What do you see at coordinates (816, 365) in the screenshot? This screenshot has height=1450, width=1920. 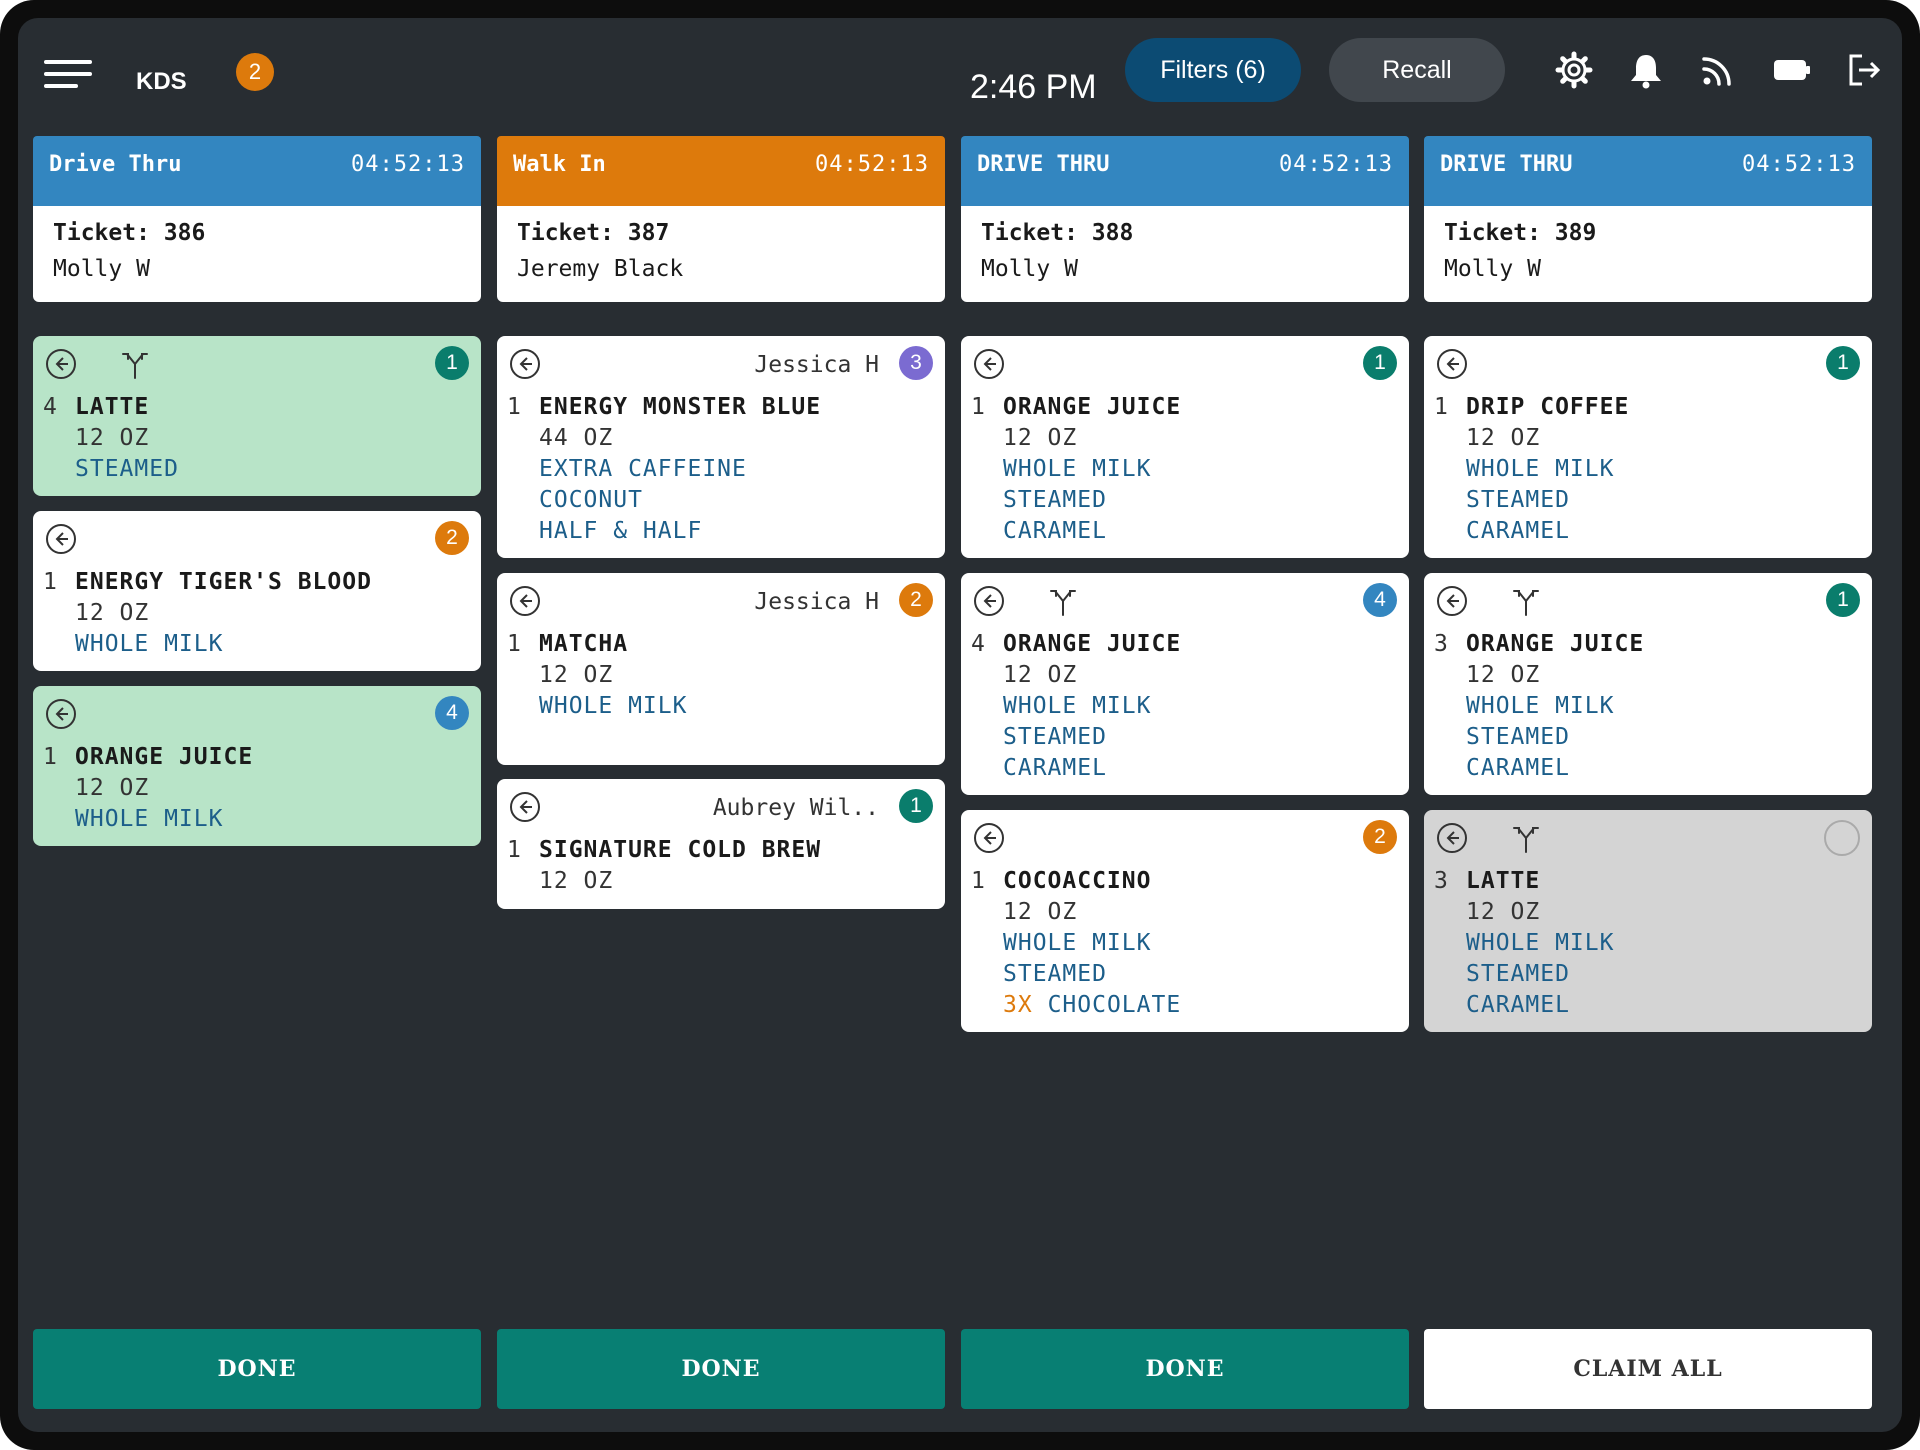 I see `assignee-name: Jessica H` at bounding box center [816, 365].